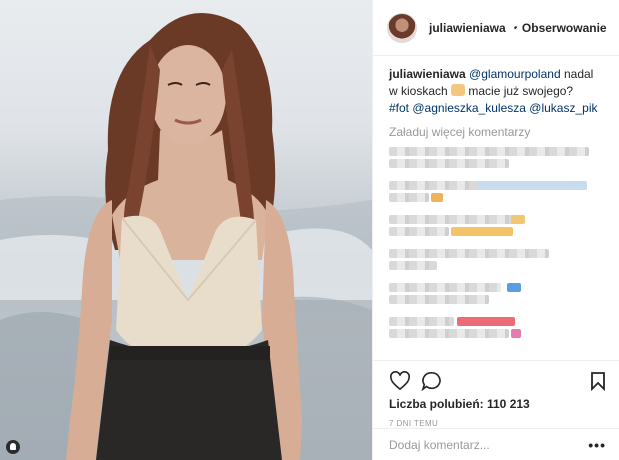 The width and height of the screenshot is (619, 460). I want to click on bookmark-icon, so click(598, 381).